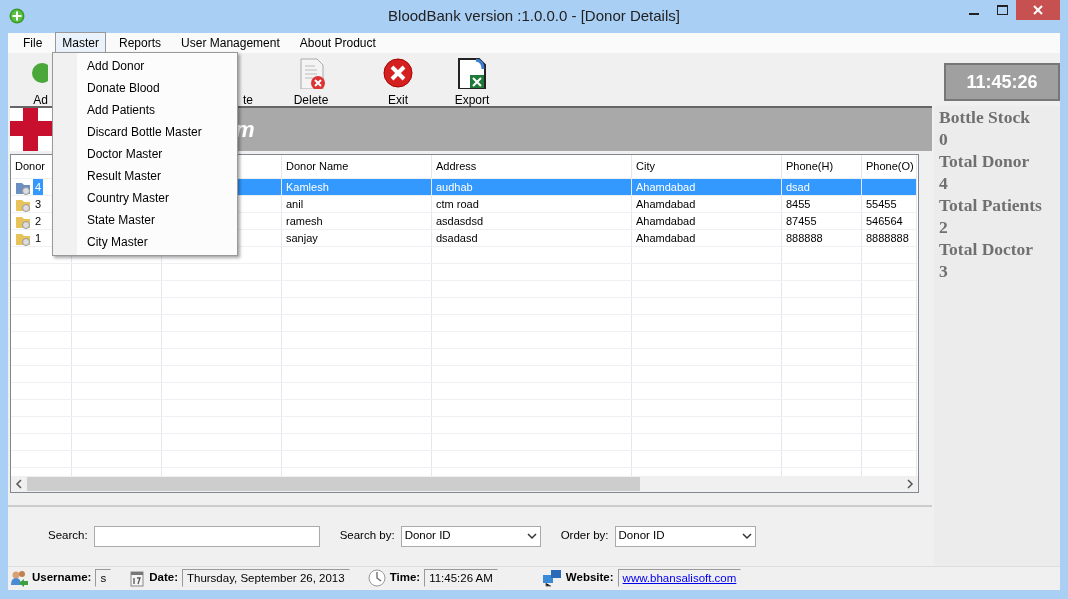 The image size is (1068, 599). Describe the element at coordinates (987, 249) in the screenshot. I see `stat-label: Total Doctor` at that location.